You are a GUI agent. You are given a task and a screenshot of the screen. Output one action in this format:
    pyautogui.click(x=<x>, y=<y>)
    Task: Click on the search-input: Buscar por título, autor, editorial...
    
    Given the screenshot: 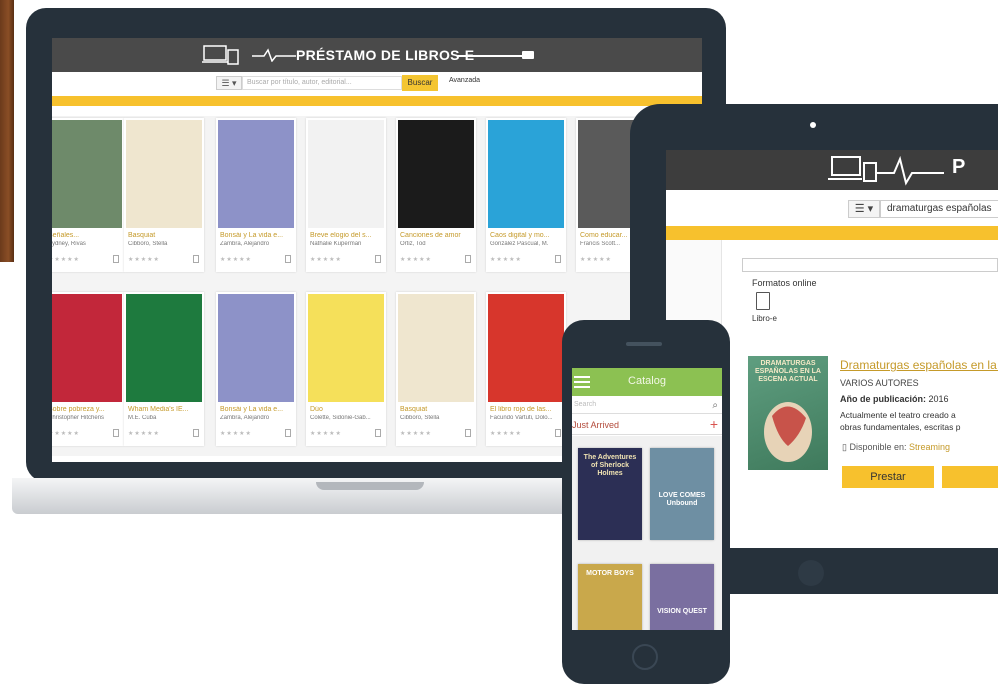 What is the action you would take?
    pyautogui.click(x=322, y=83)
    